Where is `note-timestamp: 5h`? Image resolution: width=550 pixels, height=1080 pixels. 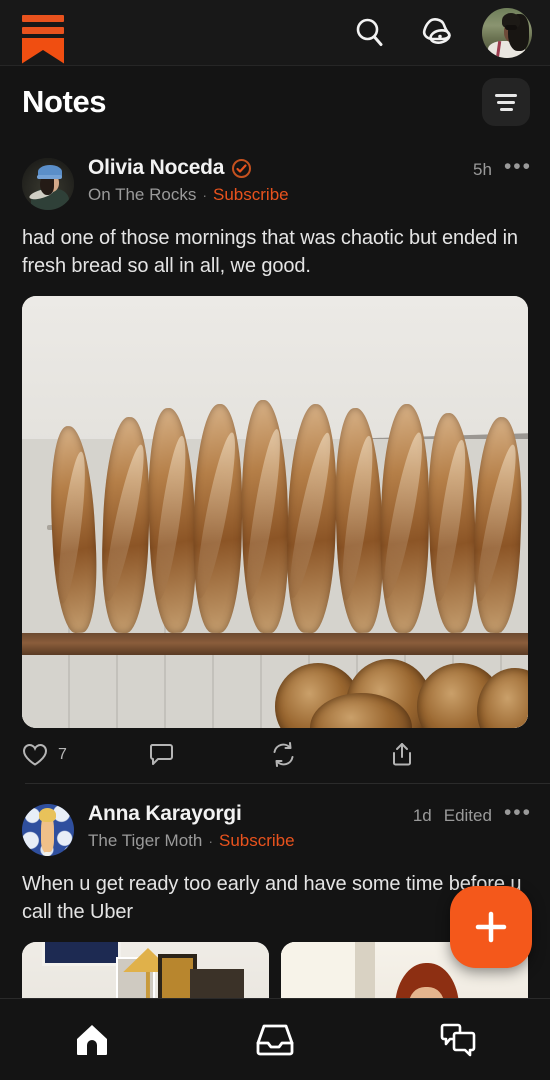
note-timestamp: 5h is located at coordinates (482, 169).